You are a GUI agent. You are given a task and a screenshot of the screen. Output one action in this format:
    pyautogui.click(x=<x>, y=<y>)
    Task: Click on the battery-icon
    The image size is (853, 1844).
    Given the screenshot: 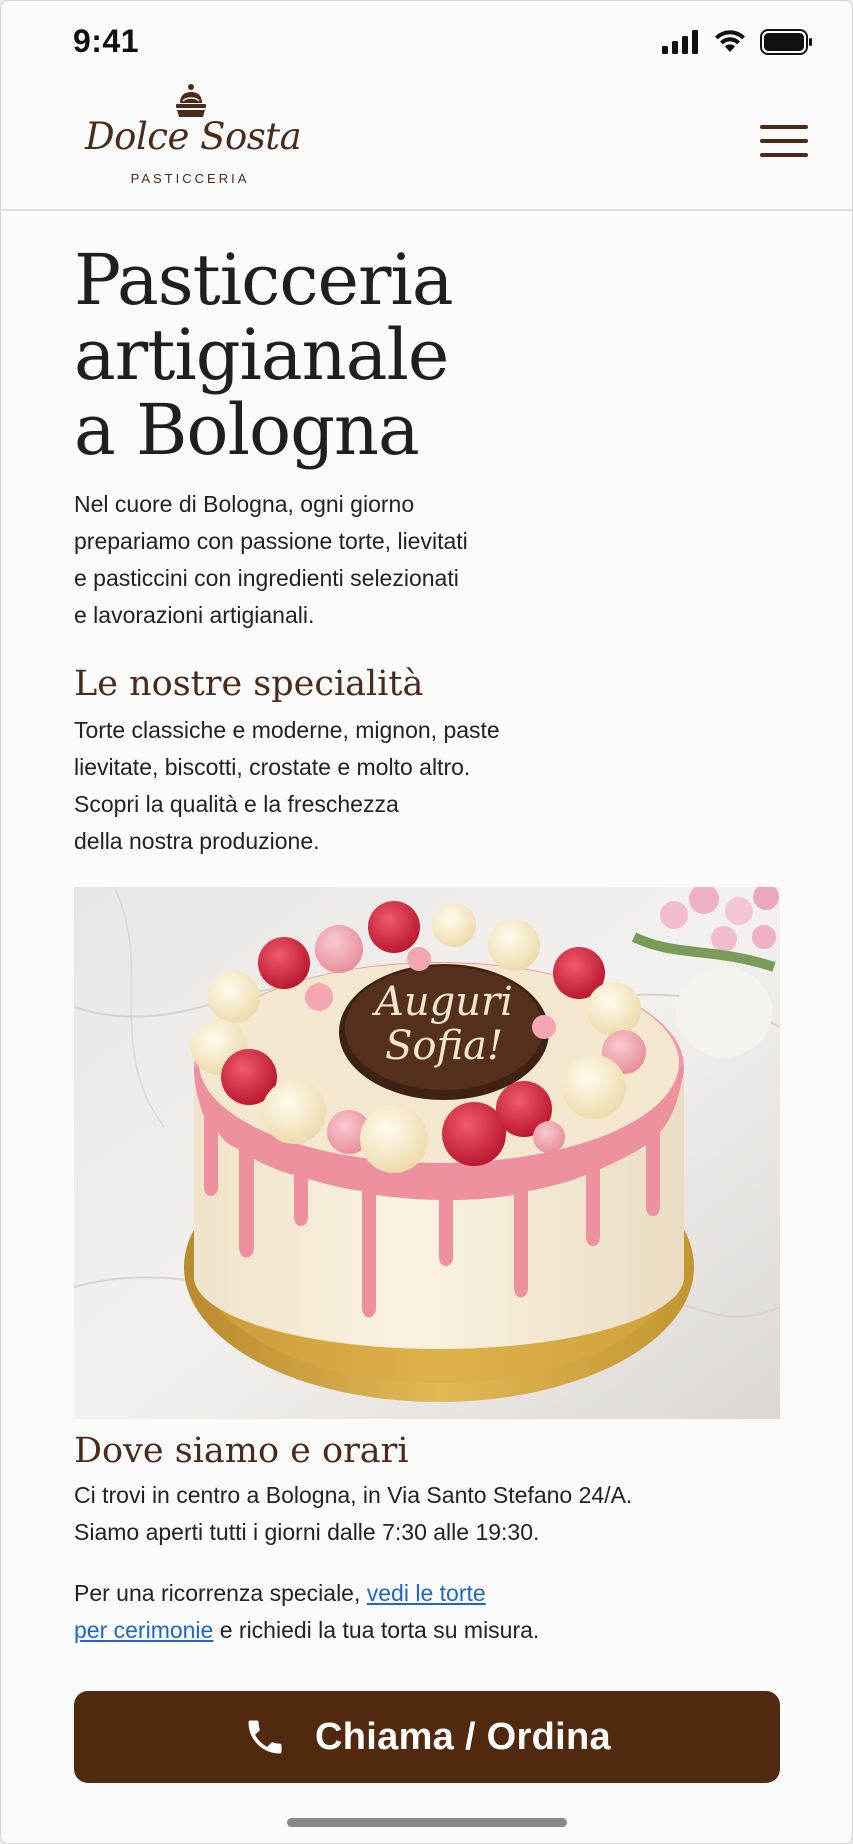 What is the action you would take?
    pyautogui.click(x=786, y=42)
    